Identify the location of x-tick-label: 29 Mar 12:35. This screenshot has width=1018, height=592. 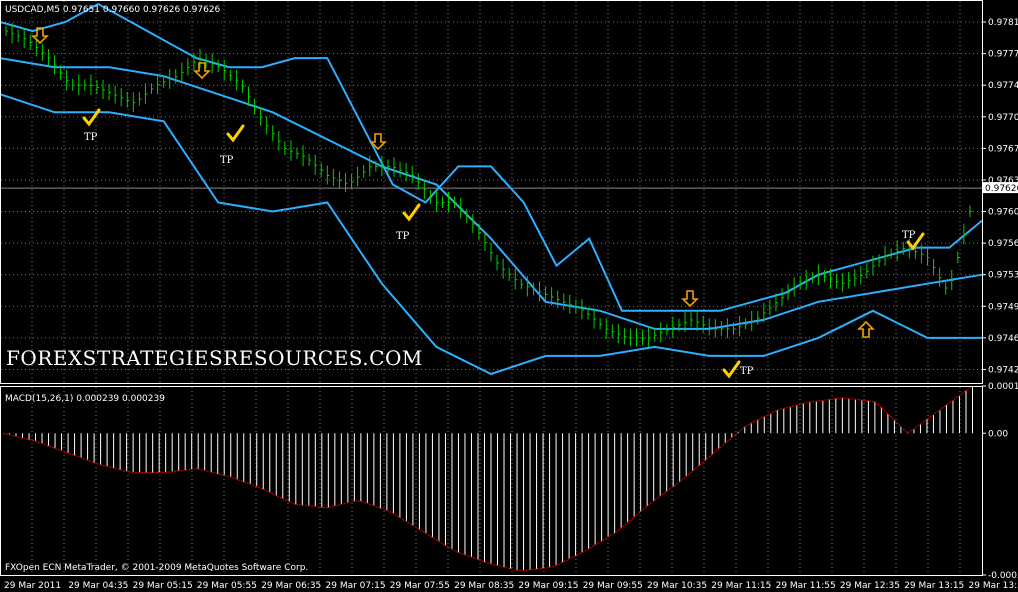
(870, 586).